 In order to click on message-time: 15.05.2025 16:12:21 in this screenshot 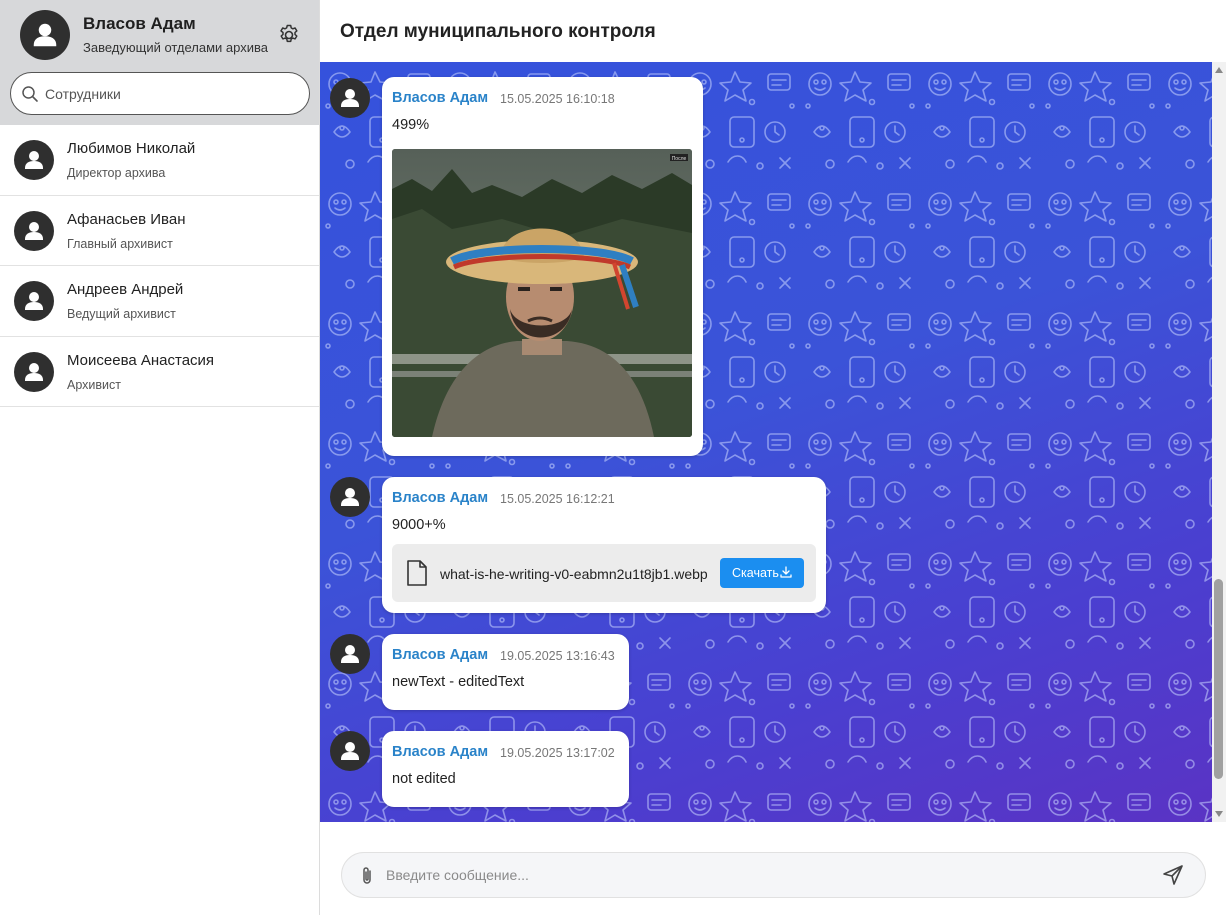, I will do `click(557, 499)`.